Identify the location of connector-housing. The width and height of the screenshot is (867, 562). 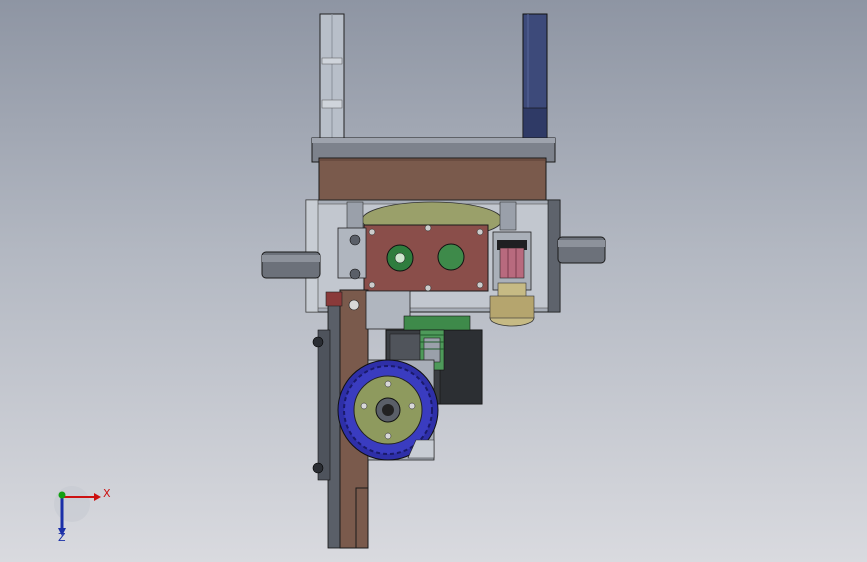
(512, 261).